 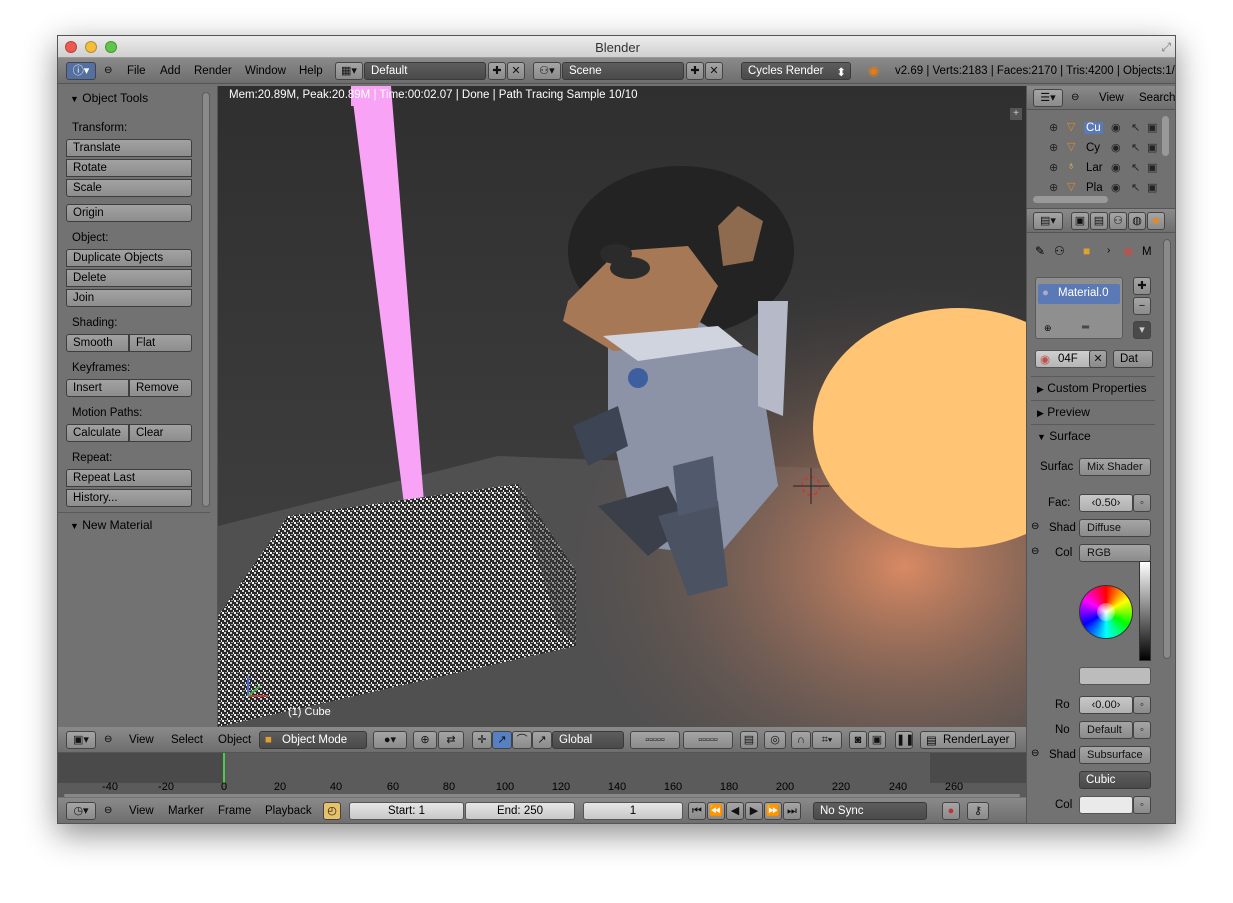 I want to click on viewport-shading-select: ●▾, so click(x=390, y=740).